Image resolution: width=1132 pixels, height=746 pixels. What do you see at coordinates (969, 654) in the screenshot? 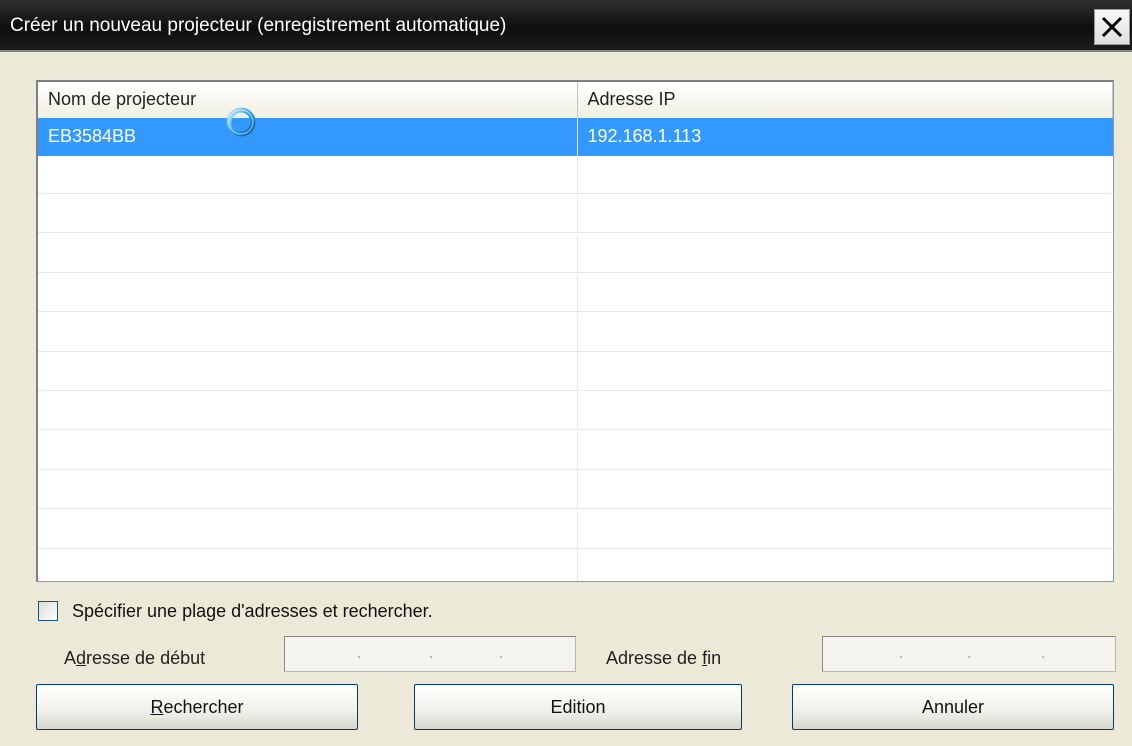
I see `end-address-field: . . .` at bounding box center [969, 654].